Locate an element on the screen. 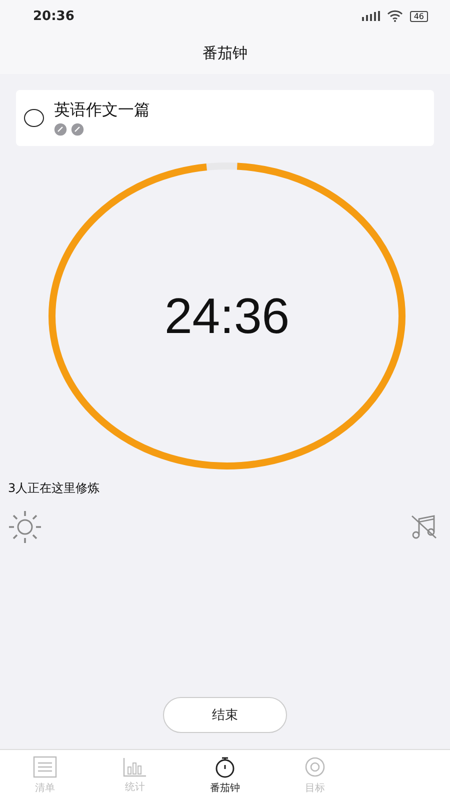 The width and height of the screenshot is (450, 800). target-icon is located at coordinates (315, 767).